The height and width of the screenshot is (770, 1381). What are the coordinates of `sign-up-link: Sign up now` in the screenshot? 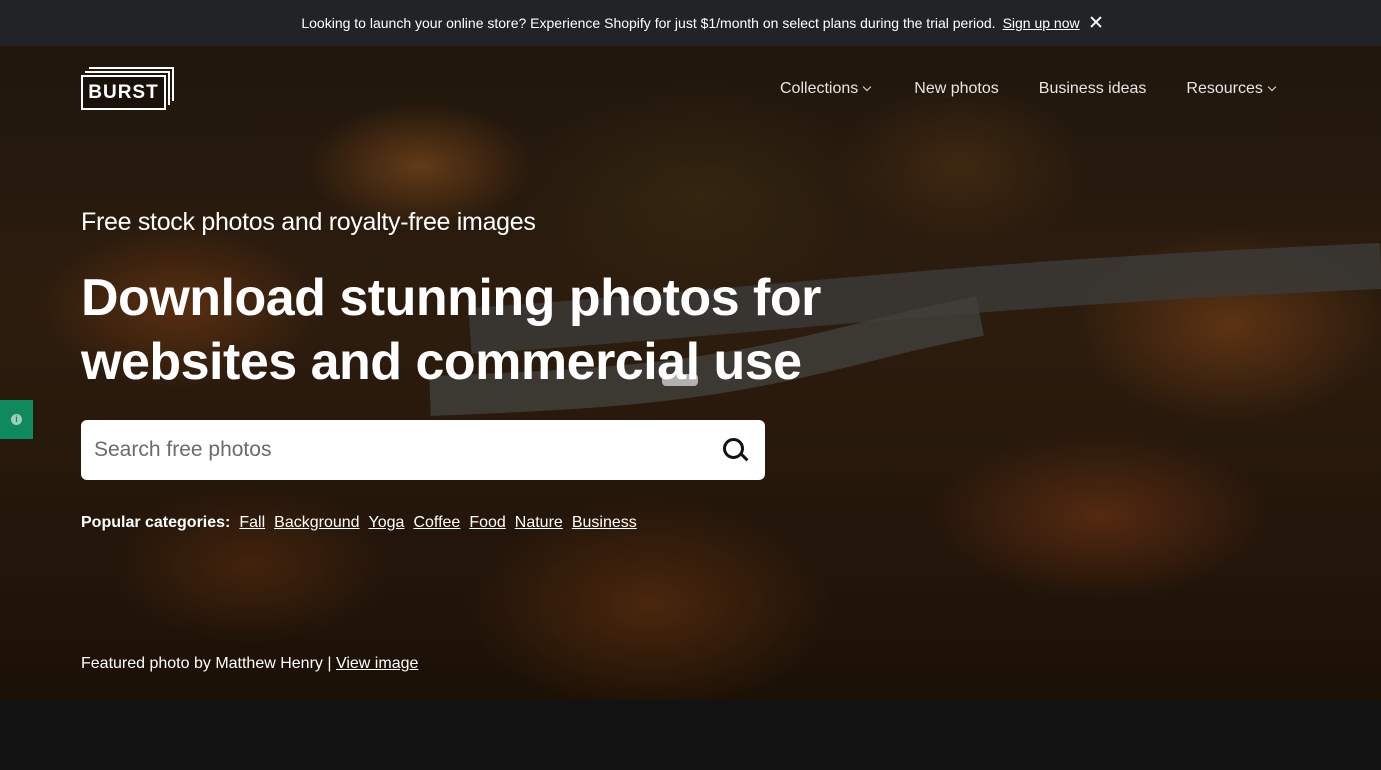 It's located at (1041, 23).